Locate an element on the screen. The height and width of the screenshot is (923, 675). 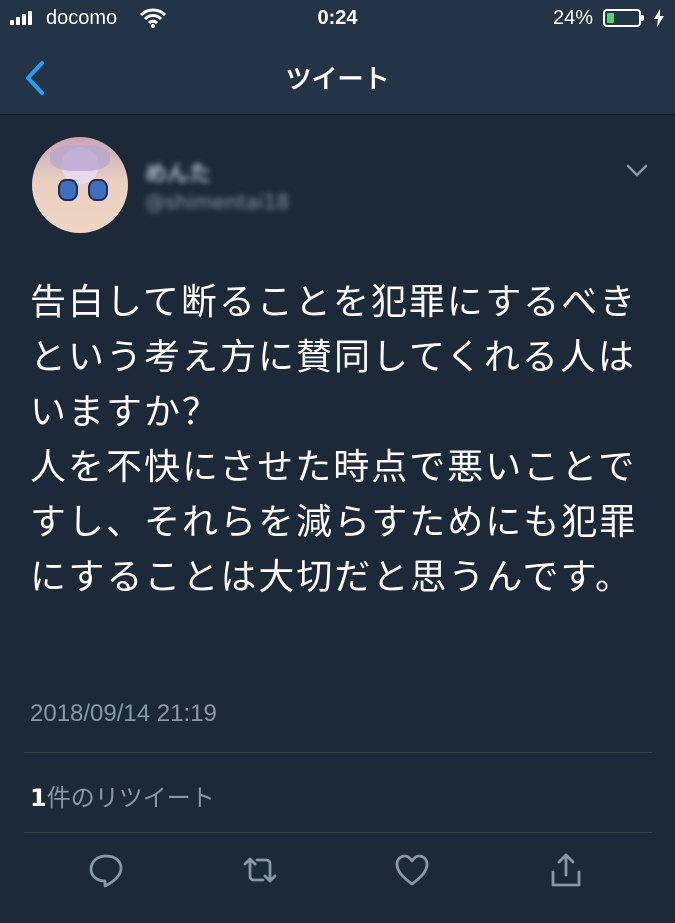
retweet-icon is located at coordinates (260, 870).